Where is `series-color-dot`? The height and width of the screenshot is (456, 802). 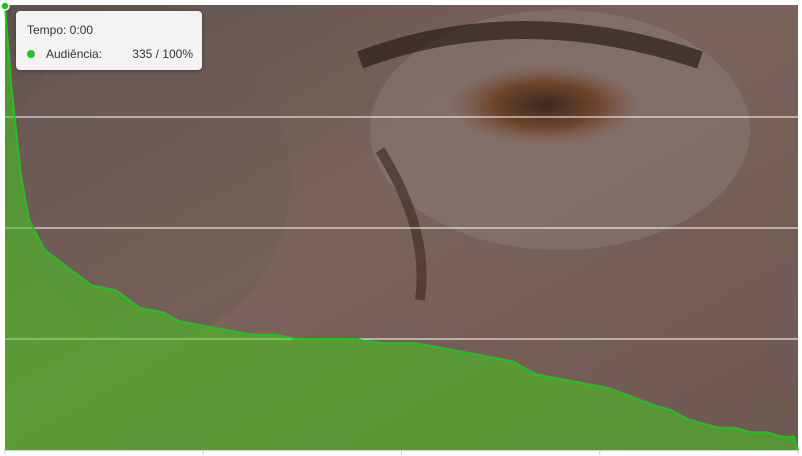
series-color-dot is located at coordinates (31, 54).